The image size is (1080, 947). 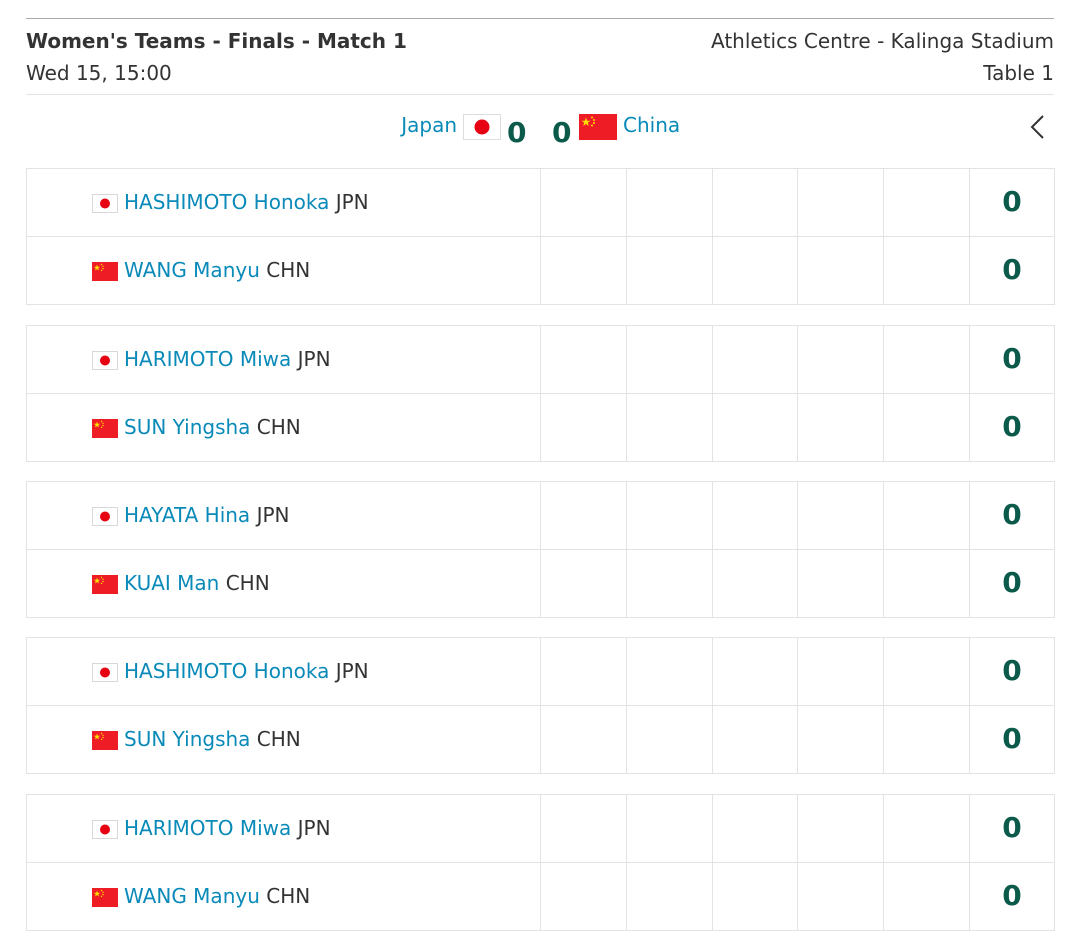 What do you see at coordinates (882, 41) in the screenshot?
I see `venue-label: Athletics Centre - Kalinga Stadium` at bounding box center [882, 41].